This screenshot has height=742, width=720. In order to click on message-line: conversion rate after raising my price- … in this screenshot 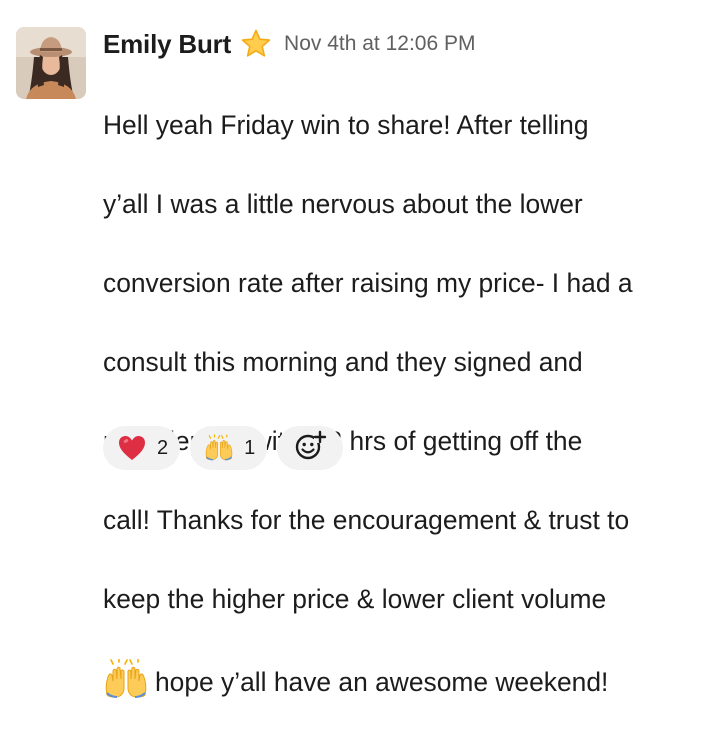, I will do `click(368, 282)`.